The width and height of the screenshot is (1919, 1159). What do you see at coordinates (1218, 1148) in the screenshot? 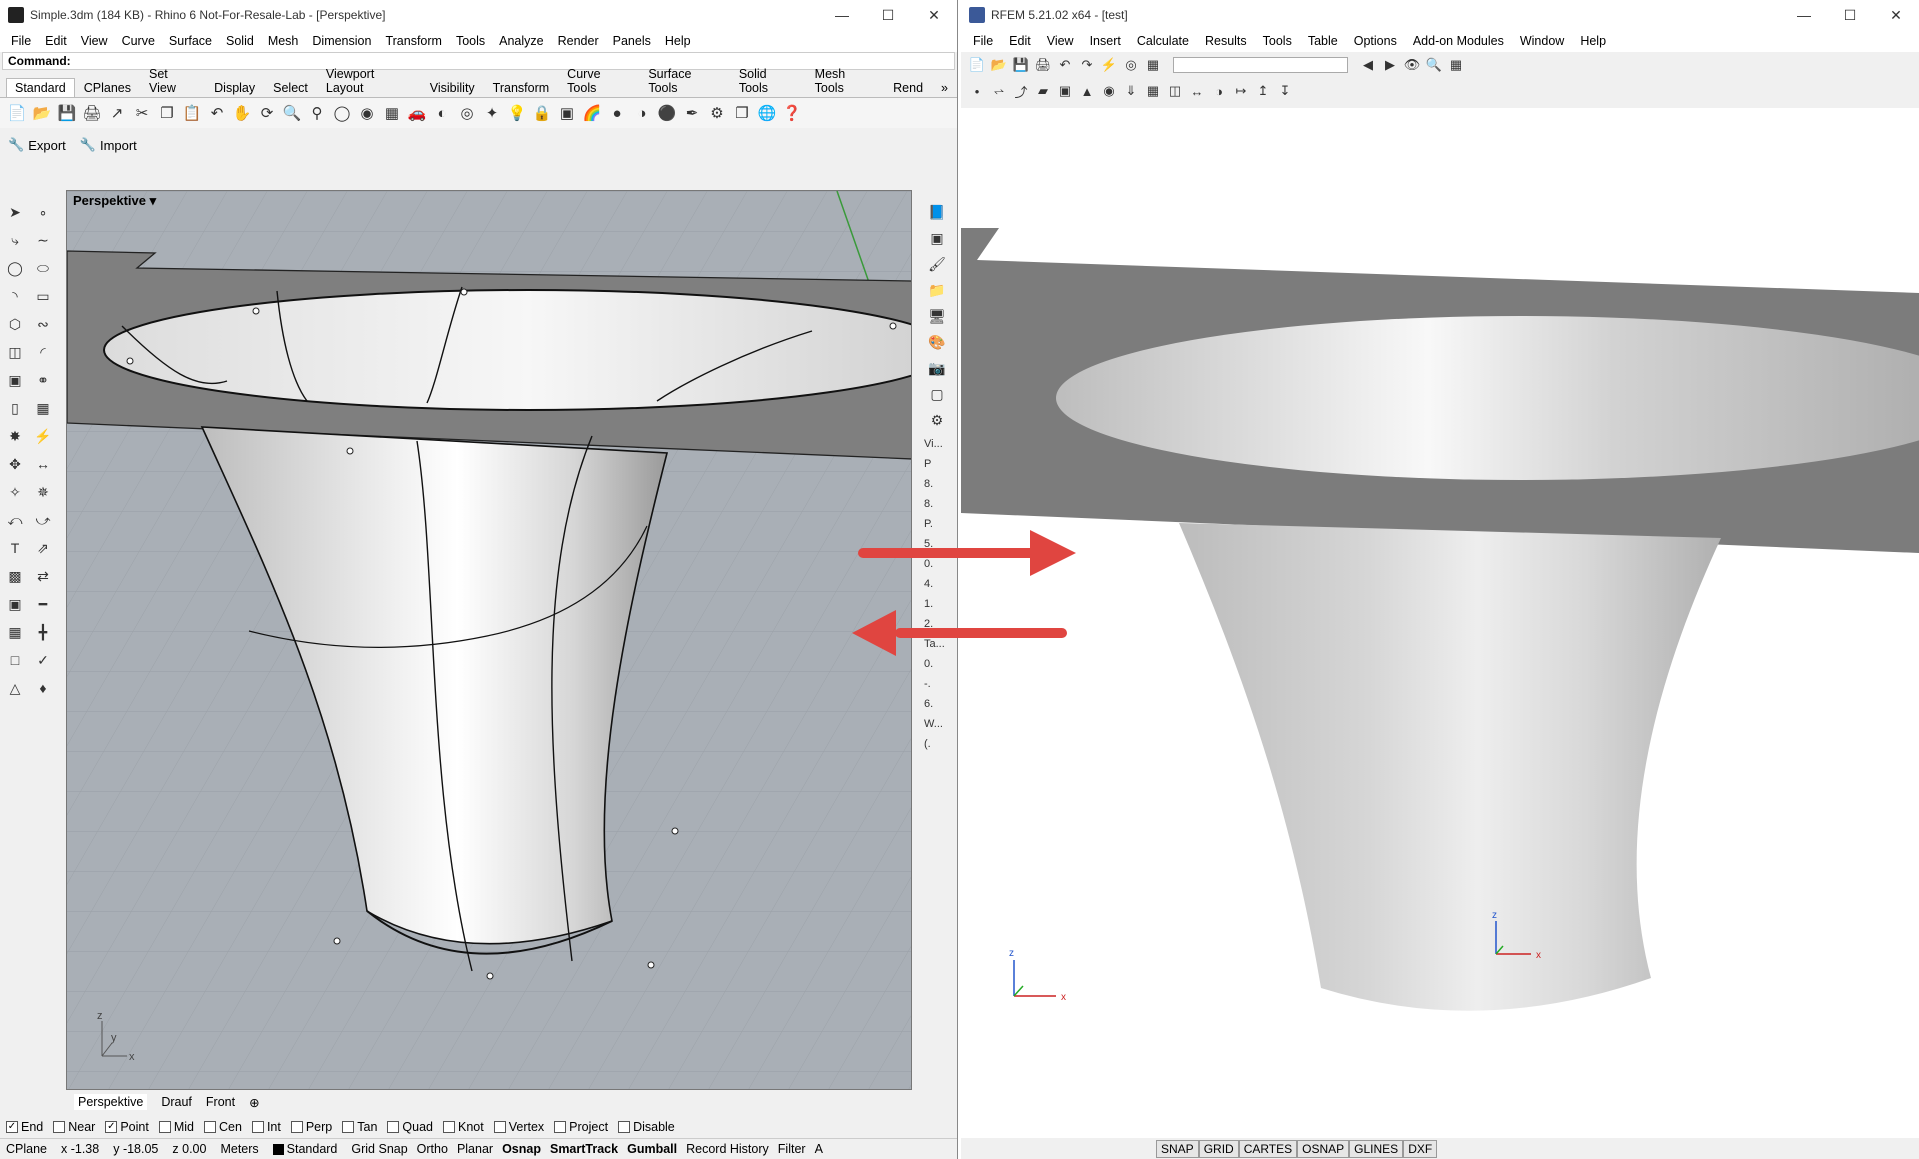
I see `status-toggle-grid: GRID` at bounding box center [1218, 1148].